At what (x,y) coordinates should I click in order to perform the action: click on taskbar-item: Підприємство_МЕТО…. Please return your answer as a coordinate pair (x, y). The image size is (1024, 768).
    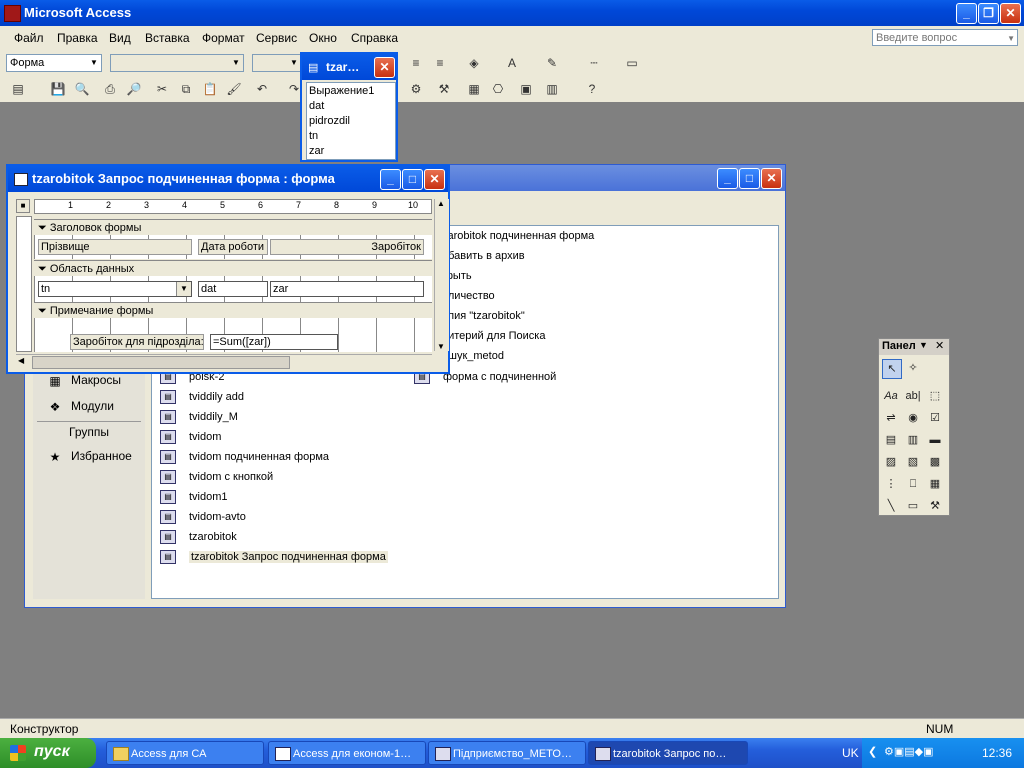
    Looking at the image, I should click on (507, 753).